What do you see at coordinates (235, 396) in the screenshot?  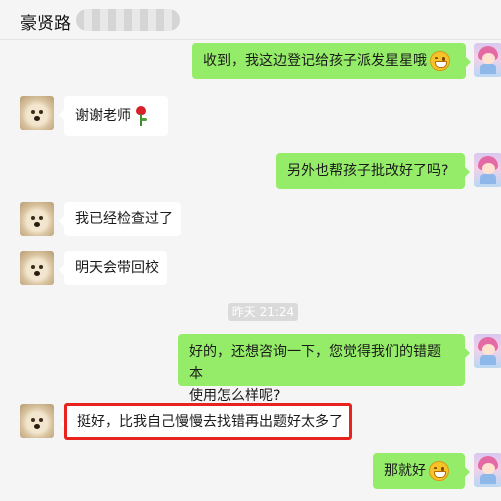 I see `message-line: 使用怎么样呢?` at bounding box center [235, 396].